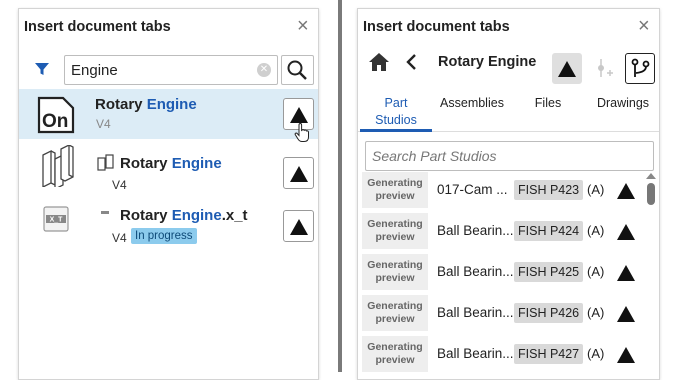 The image size is (675, 380). I want to click on search-icon, so click(297, 70).